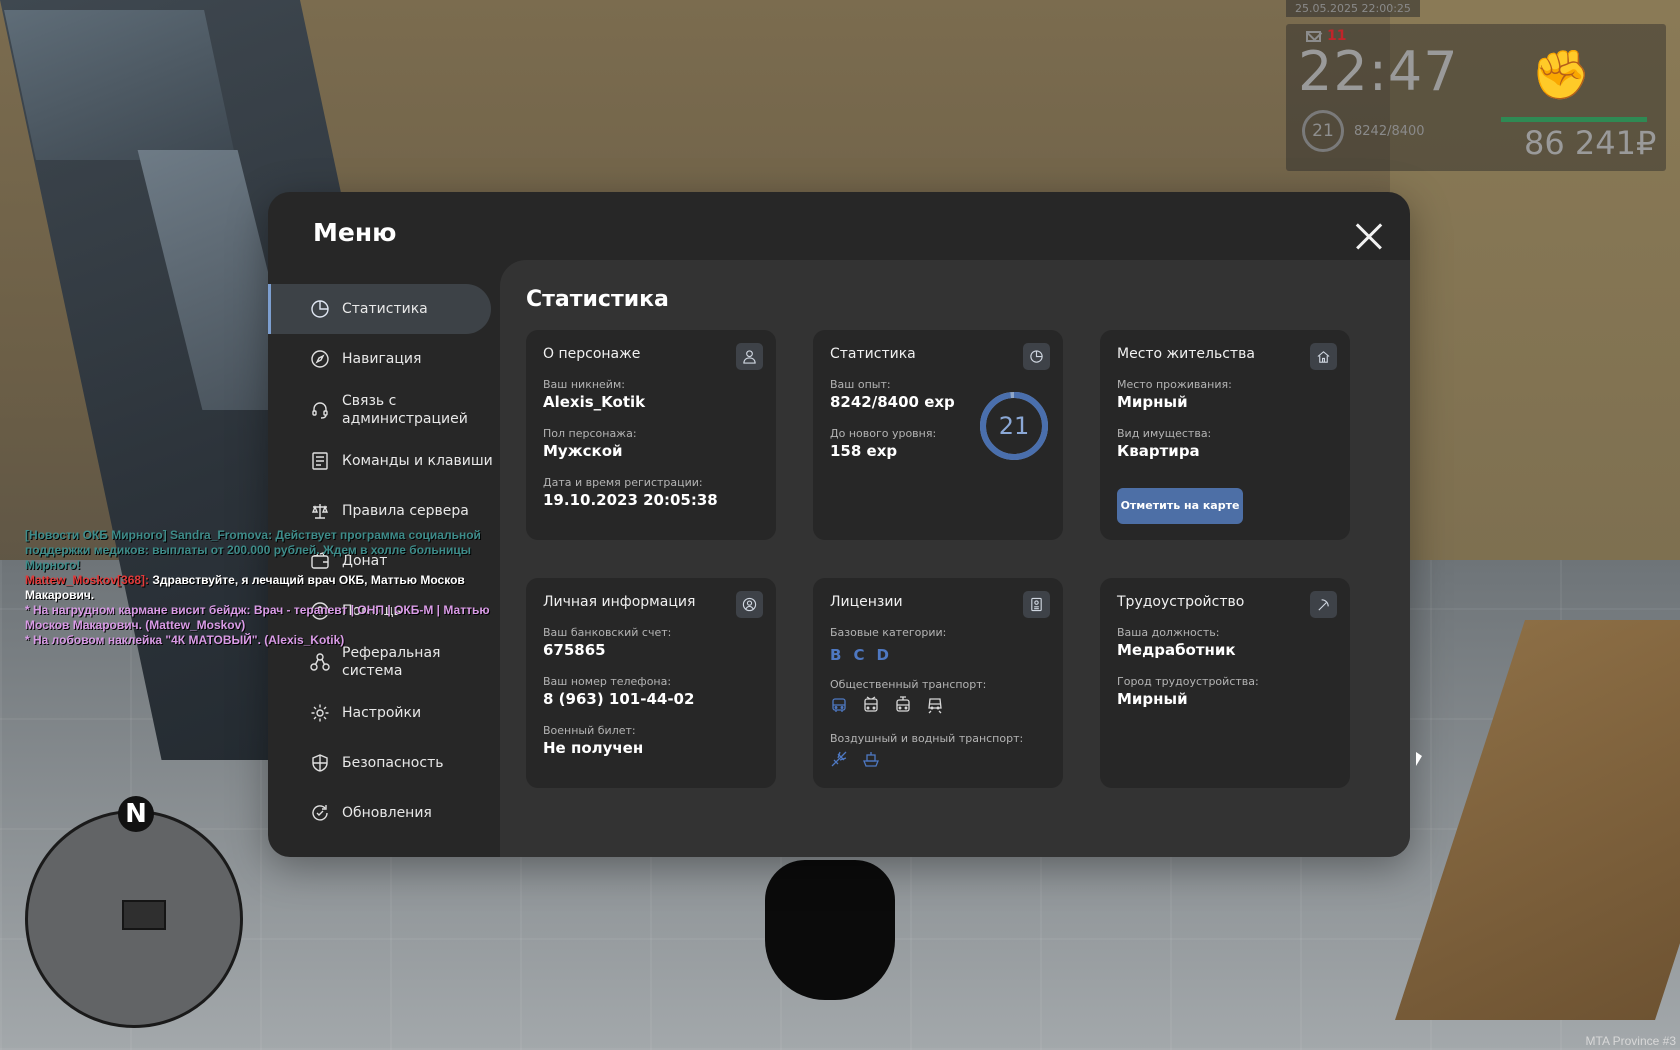  I want to click on chat-nick: Mattew_Moskov[368]:, so click(87, 580).